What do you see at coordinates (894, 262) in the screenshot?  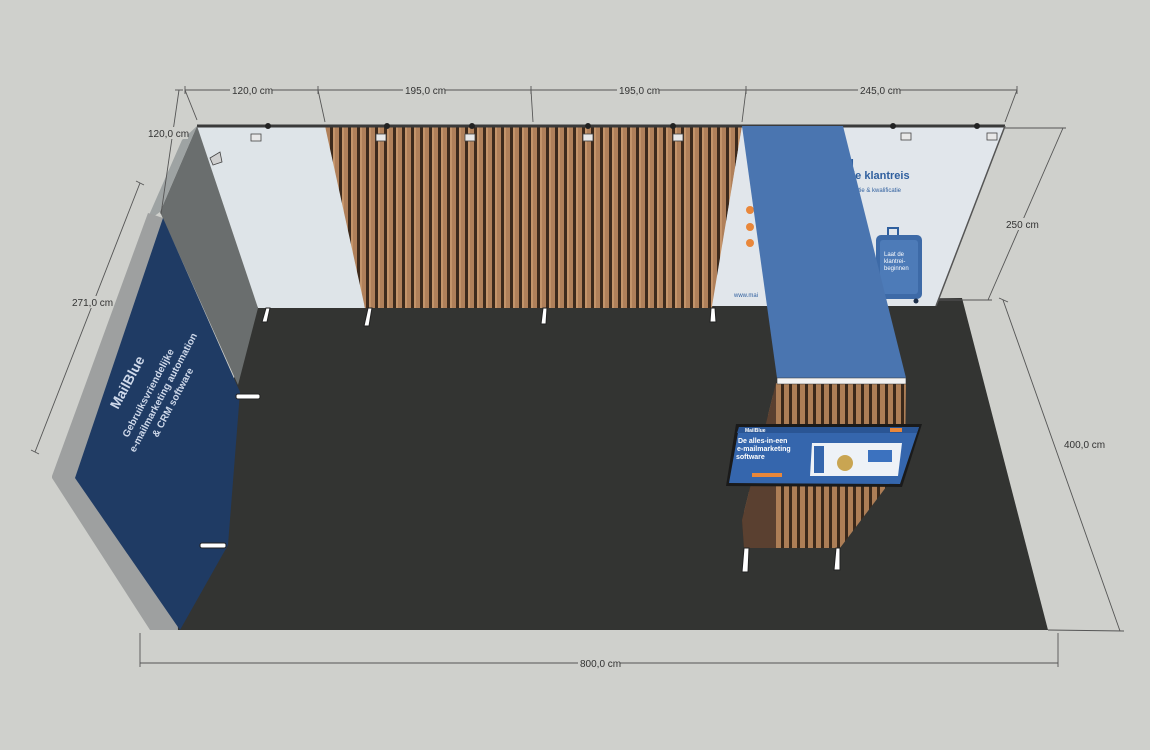 I see `suitcase-text-line2: klantrei-` at bounding box center [894, 262].